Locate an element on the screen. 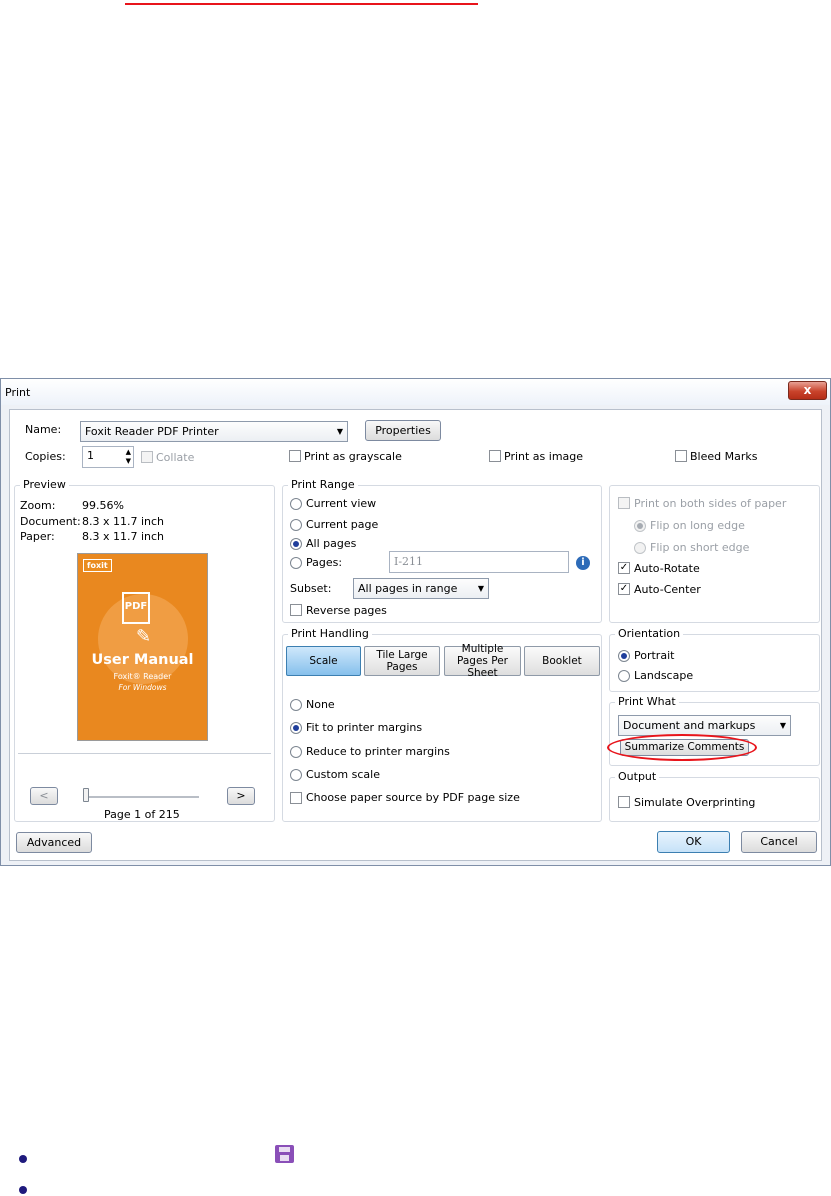 Image resolution: width=831 pixels, height=1196 pixels. zoom-label: Zoom: is located at coordinates (38, 505).